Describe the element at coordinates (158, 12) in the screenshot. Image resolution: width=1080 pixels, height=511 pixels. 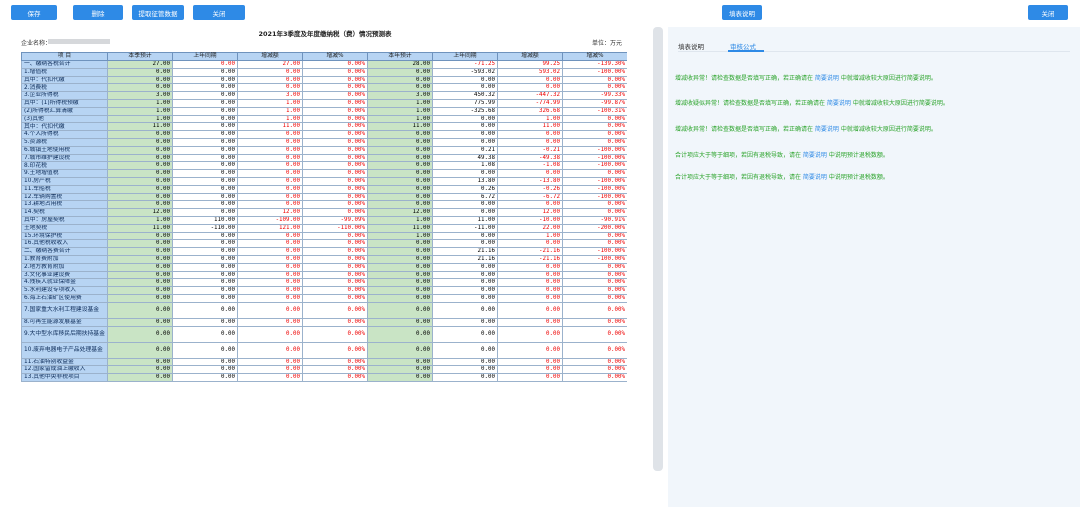
I see `fetch-data-button: 提取征管数据` at that location.